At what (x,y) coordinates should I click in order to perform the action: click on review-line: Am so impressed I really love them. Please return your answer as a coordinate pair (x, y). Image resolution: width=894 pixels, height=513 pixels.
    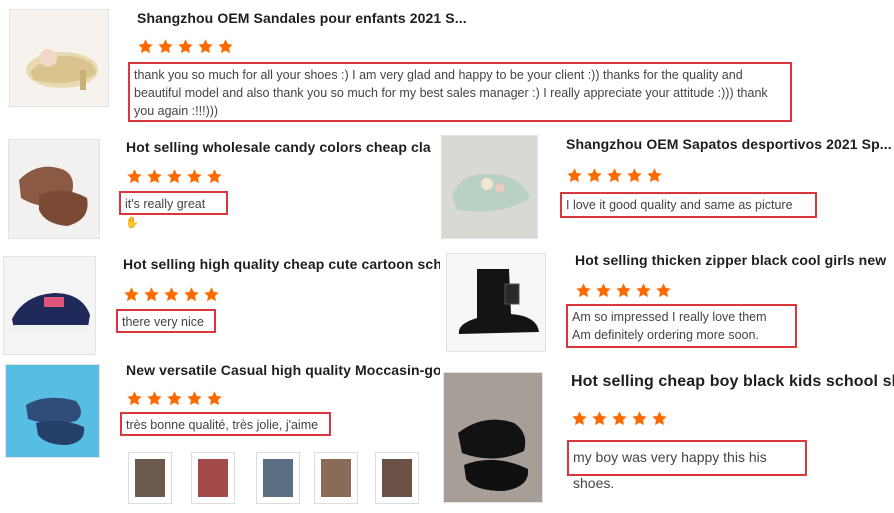
    Looking at the image, I should click on (669, 317).